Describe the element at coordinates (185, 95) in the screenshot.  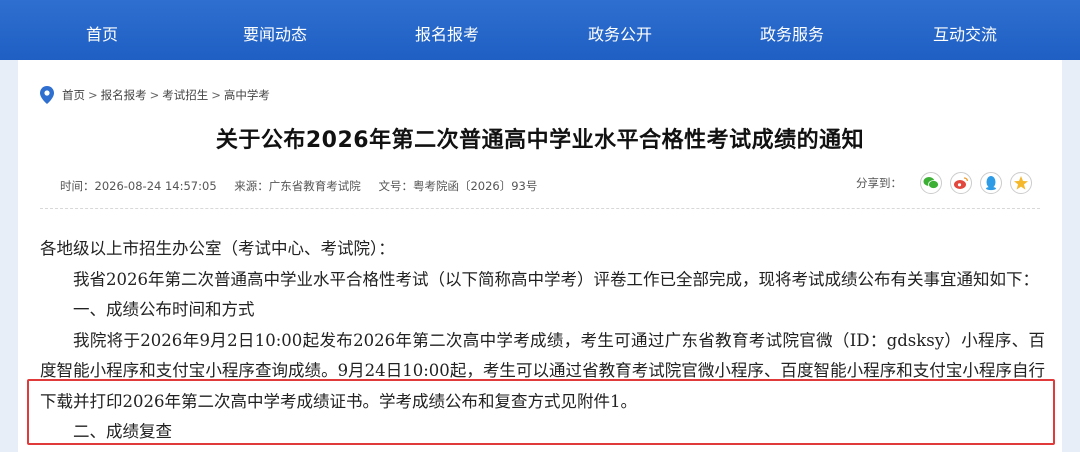
I see `breadcrumb-exam-admission: 考试招生` at that location.